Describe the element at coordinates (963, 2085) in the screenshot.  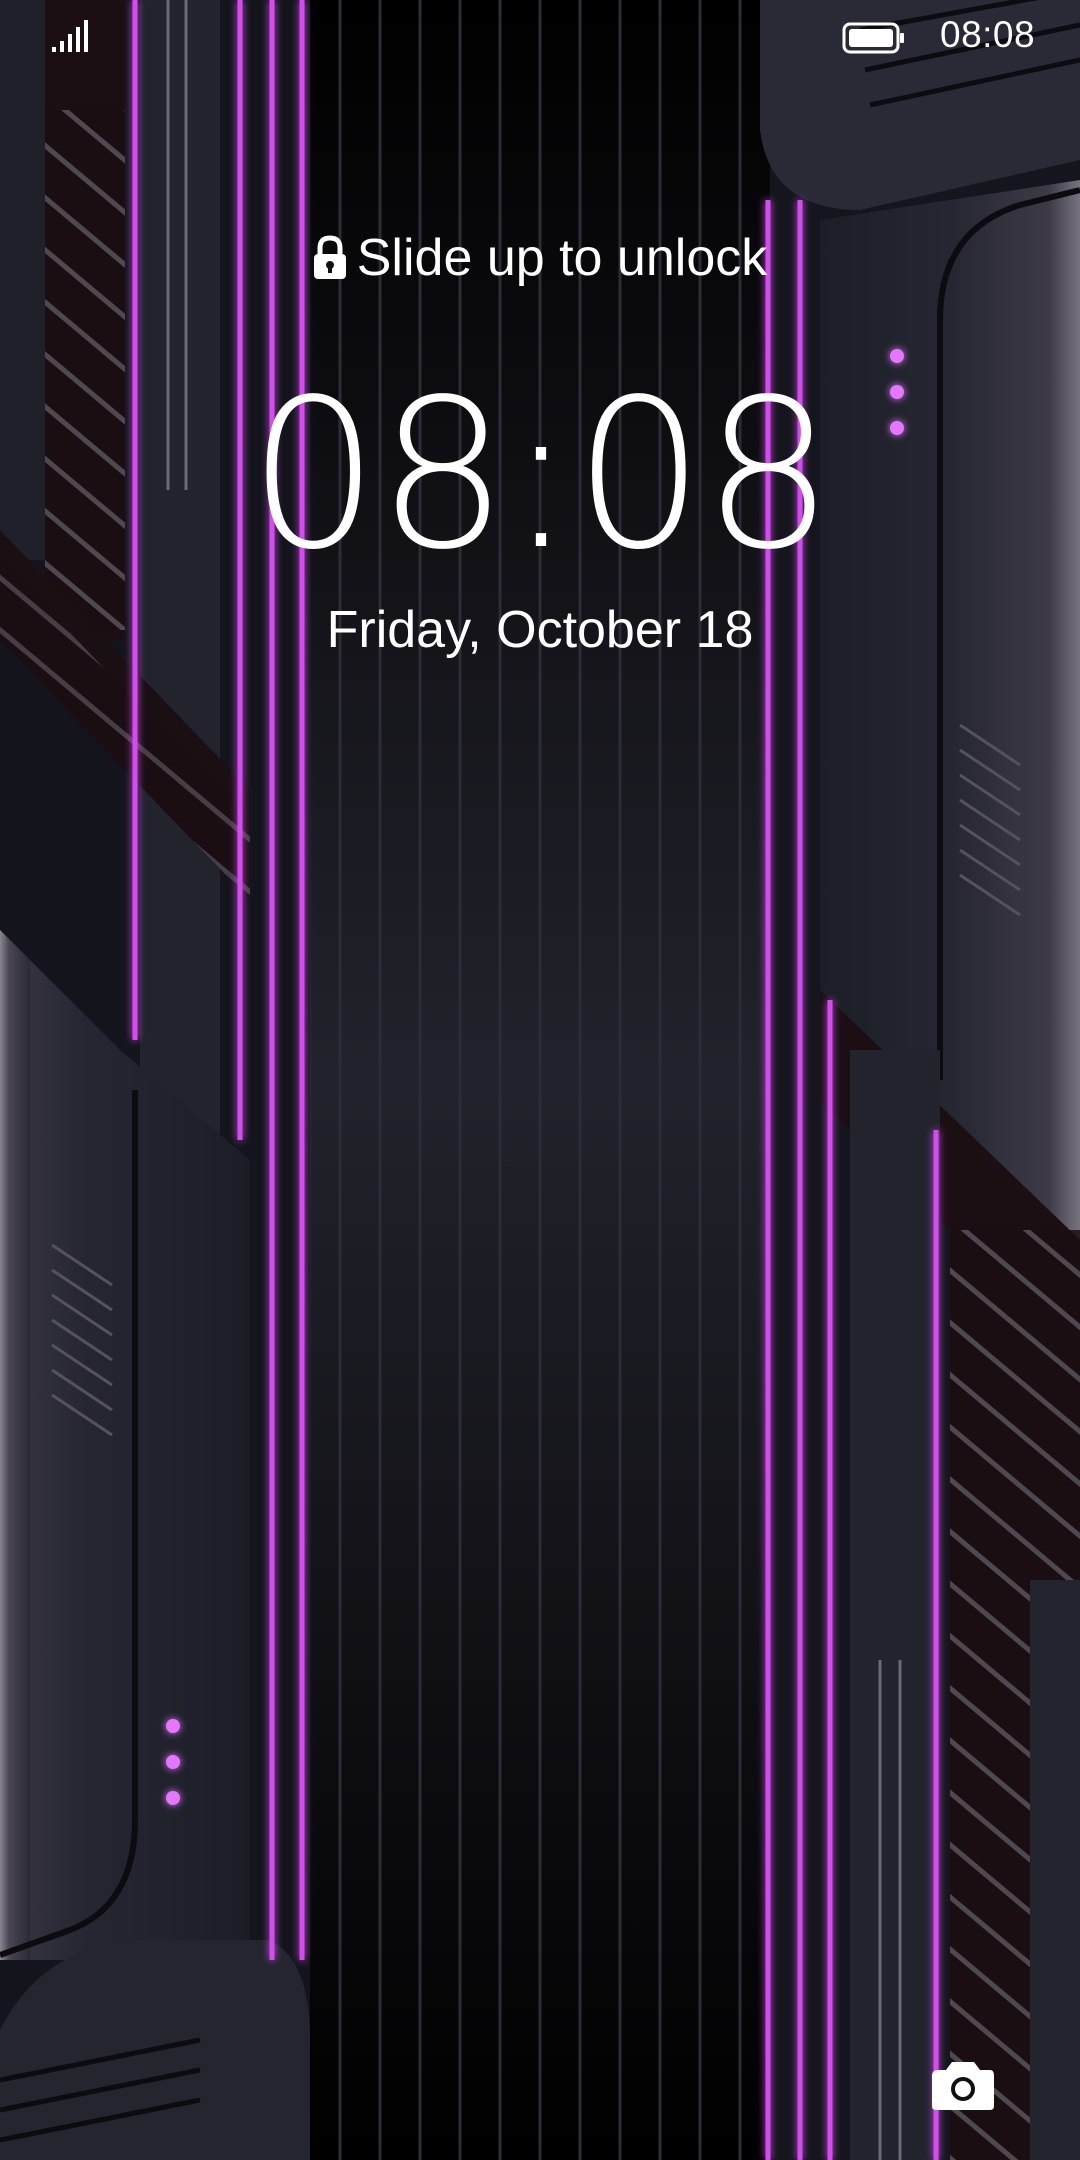
I see `camera-icon` at that location.